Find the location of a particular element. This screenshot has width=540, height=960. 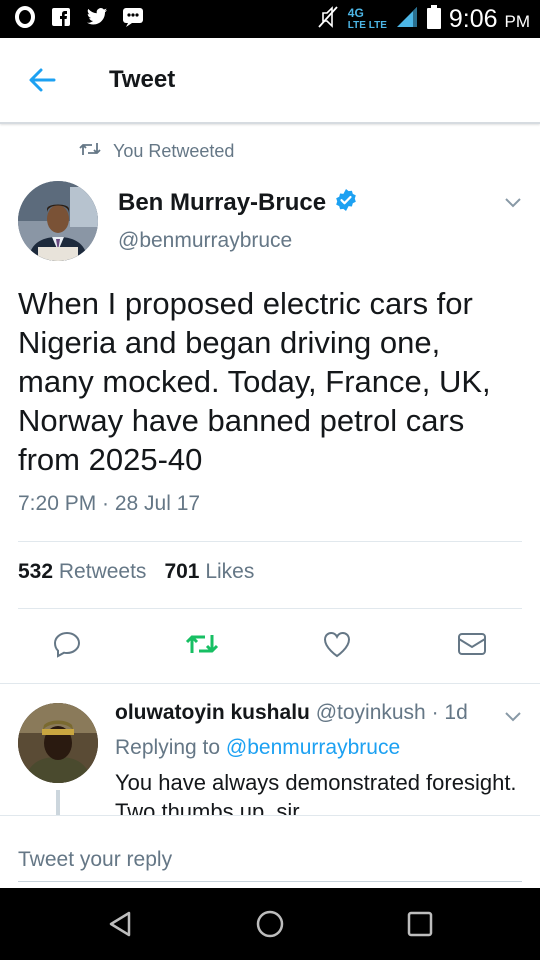

notification-icons is located at coordinates (79, 17).